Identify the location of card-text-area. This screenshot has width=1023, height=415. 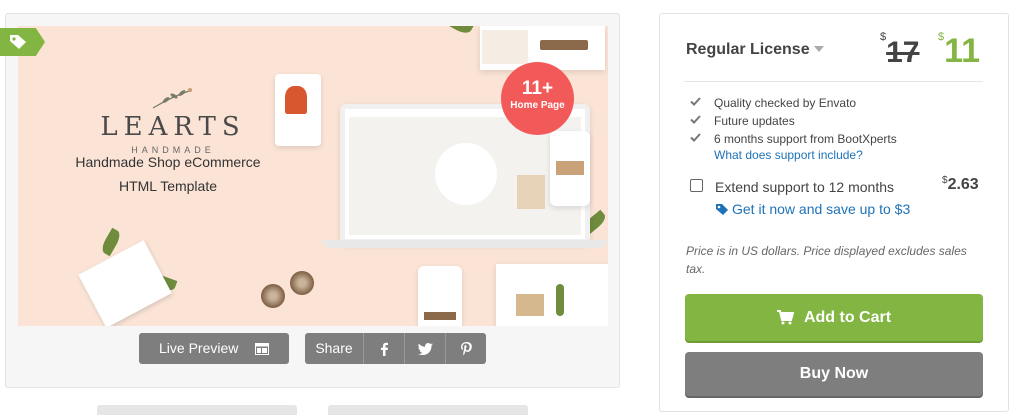
(505, 47).